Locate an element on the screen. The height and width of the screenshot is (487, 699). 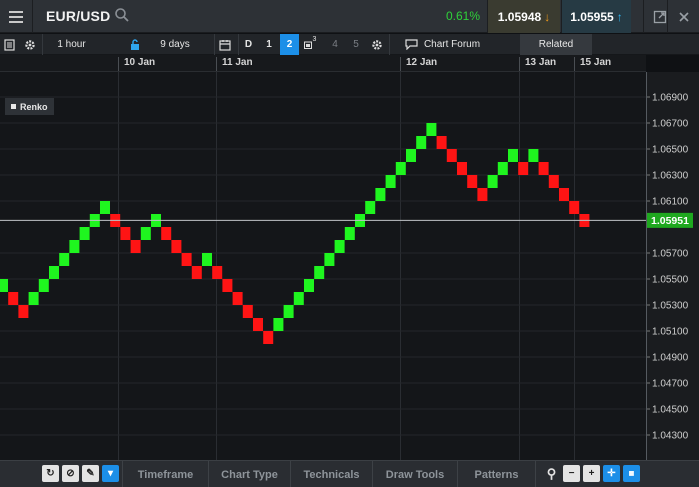
date-label: 11 Jan is located at coordinates (234, 64).